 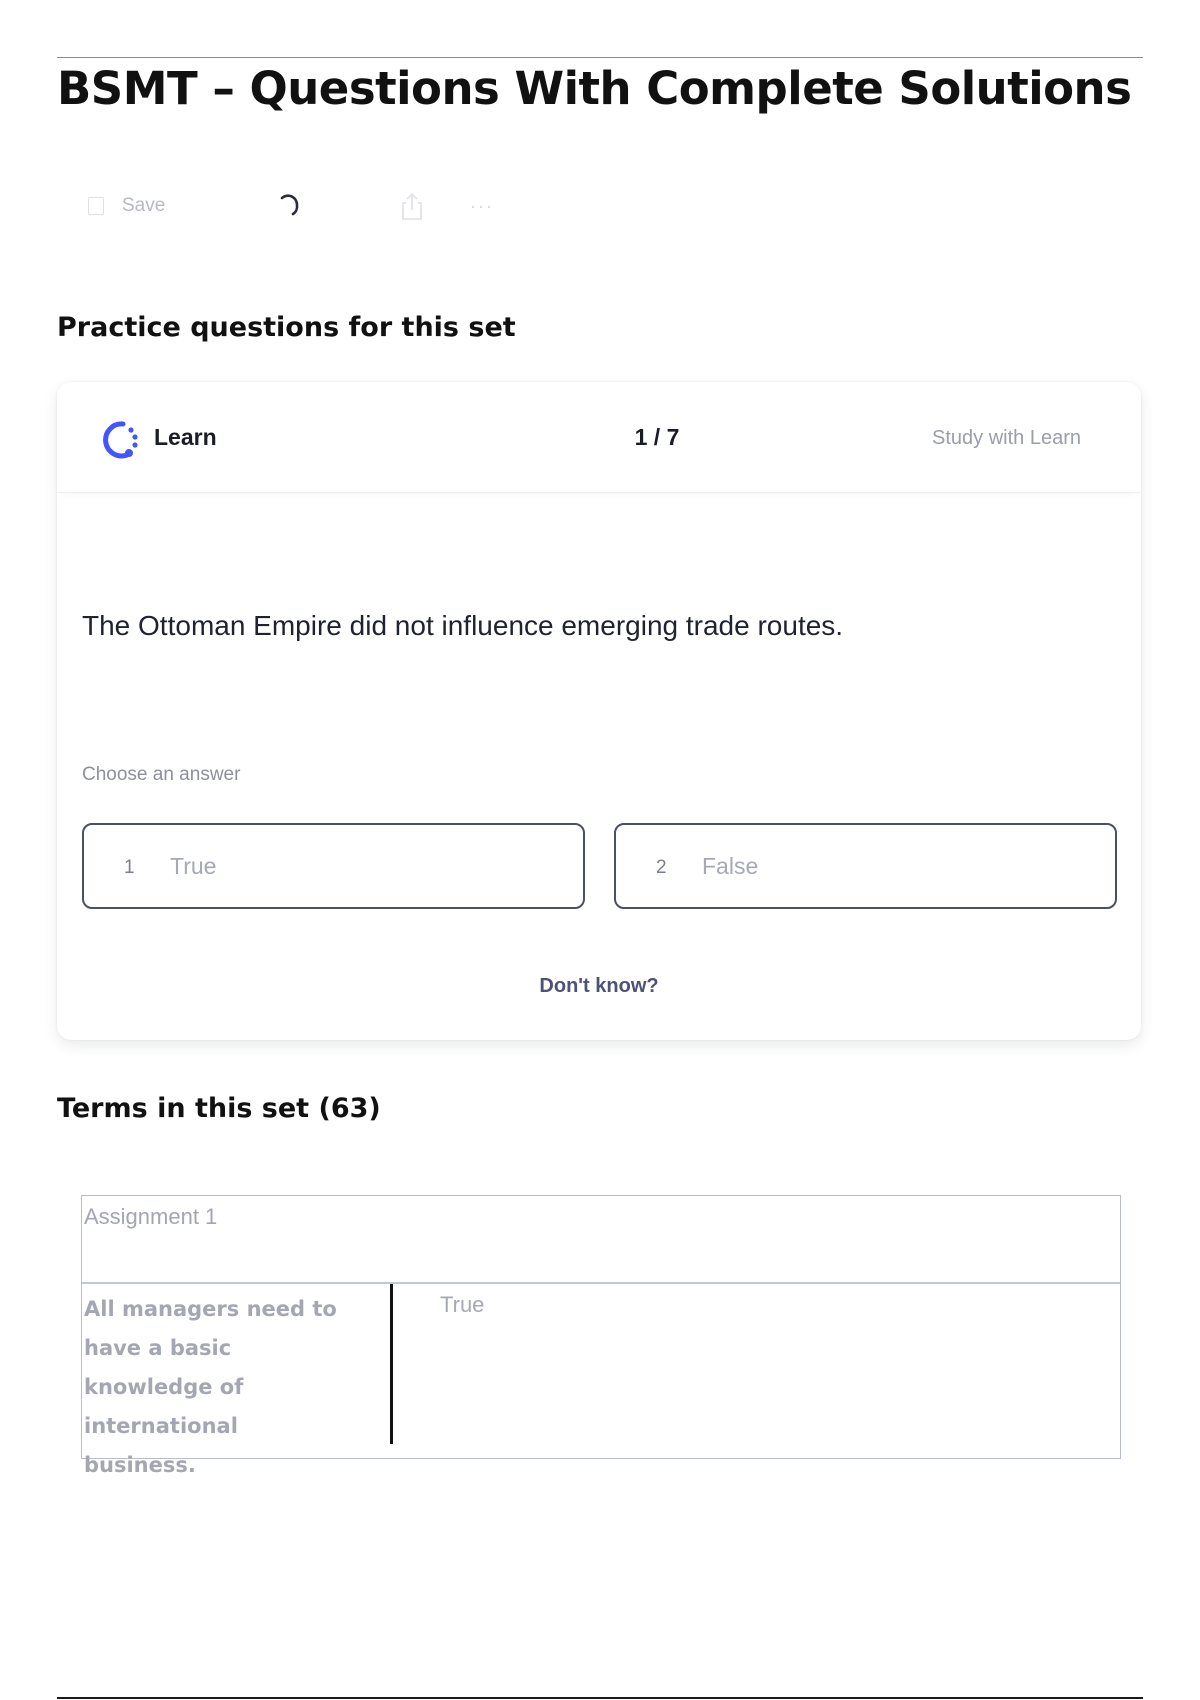 I want to click on study-with-learn-link: Study with Learn, so click(x=1006, y=438).